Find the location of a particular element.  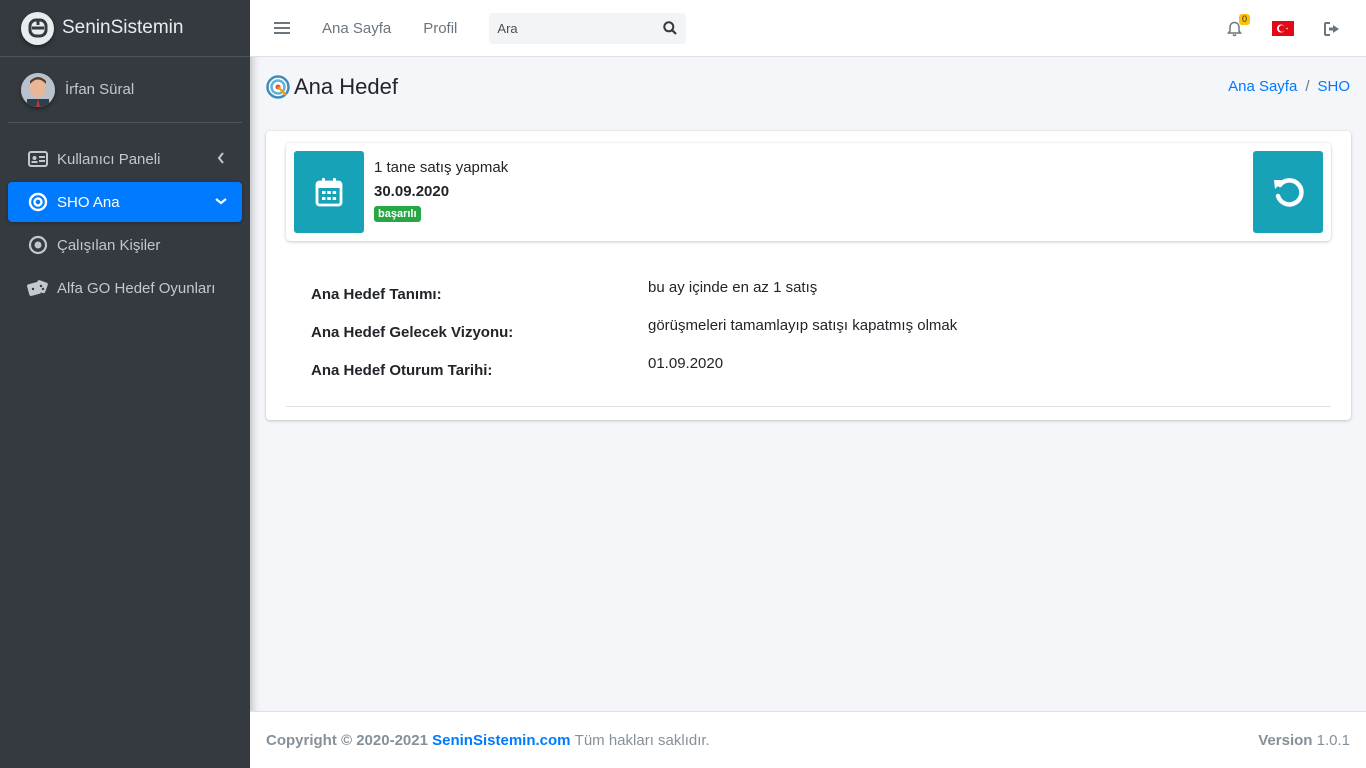

search-icon is located at coordinates (670, 28).